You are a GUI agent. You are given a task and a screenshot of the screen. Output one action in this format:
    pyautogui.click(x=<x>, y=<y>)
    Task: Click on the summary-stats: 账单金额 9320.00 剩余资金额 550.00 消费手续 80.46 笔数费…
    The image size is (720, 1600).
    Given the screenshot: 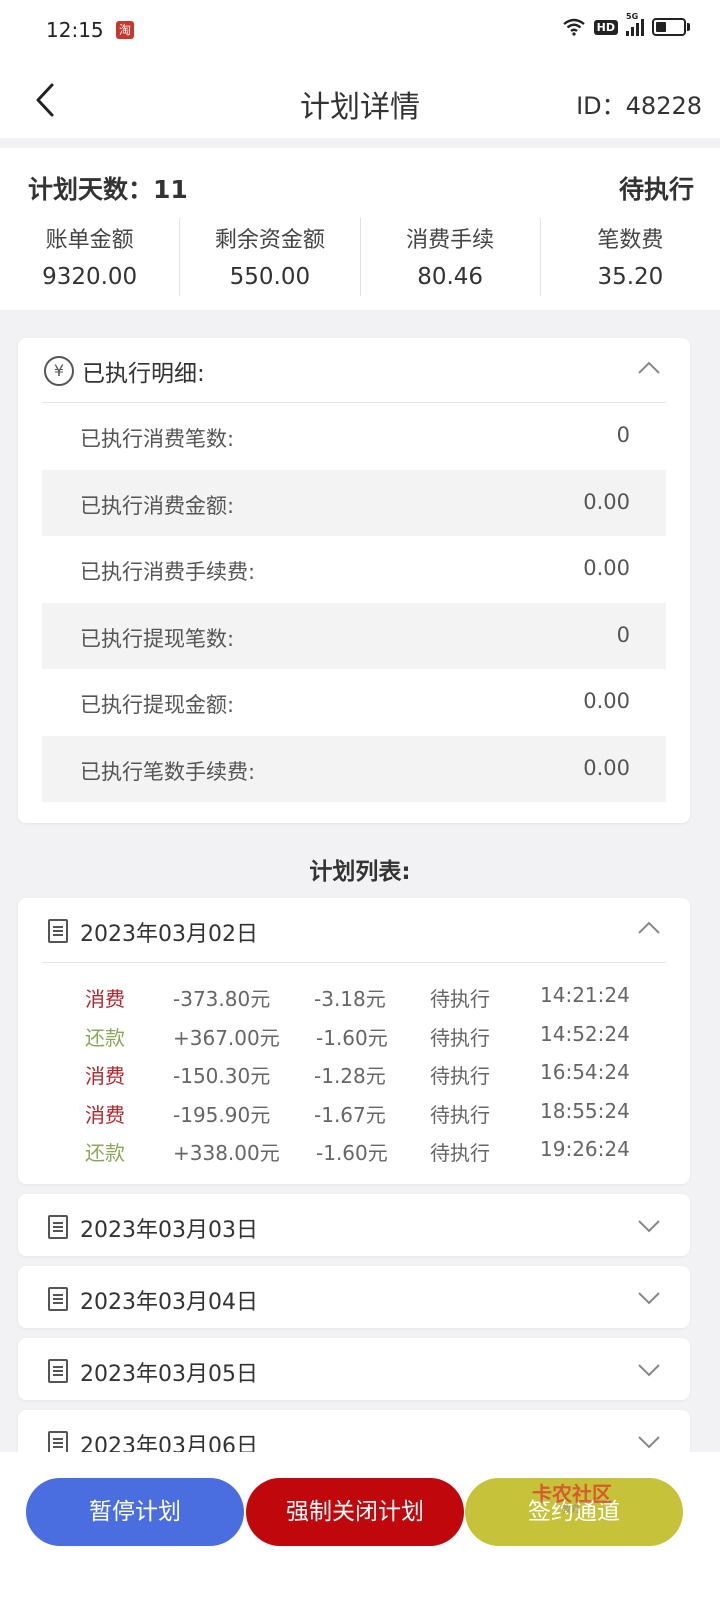 What is the action you would take?
    pyautogui.click(x=360, y=257)
    